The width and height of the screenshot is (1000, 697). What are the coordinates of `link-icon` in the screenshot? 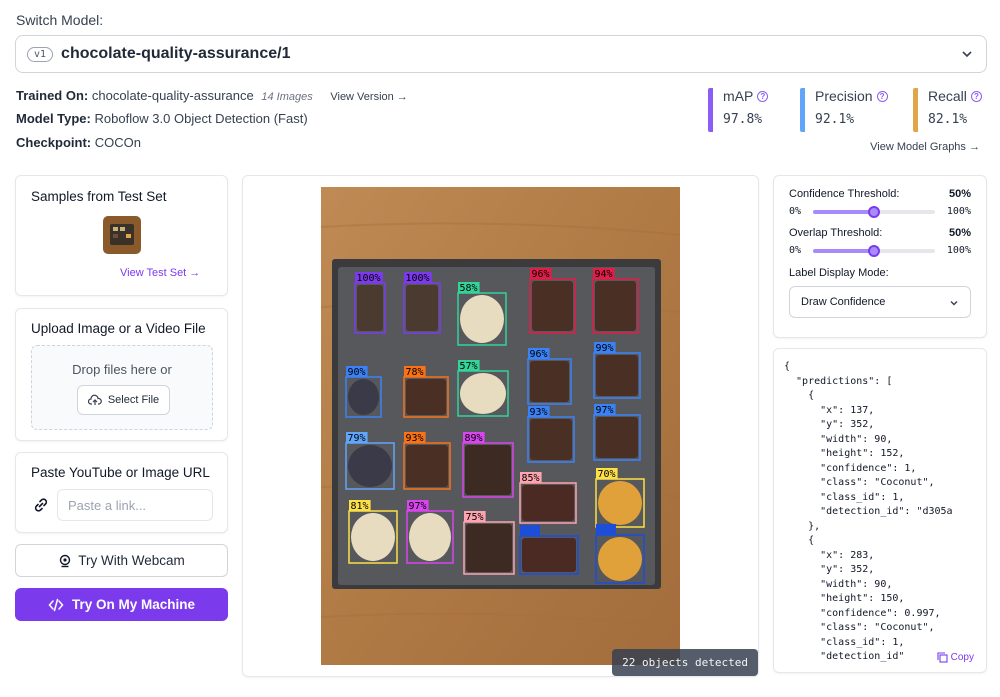 It's located at (41, 505).